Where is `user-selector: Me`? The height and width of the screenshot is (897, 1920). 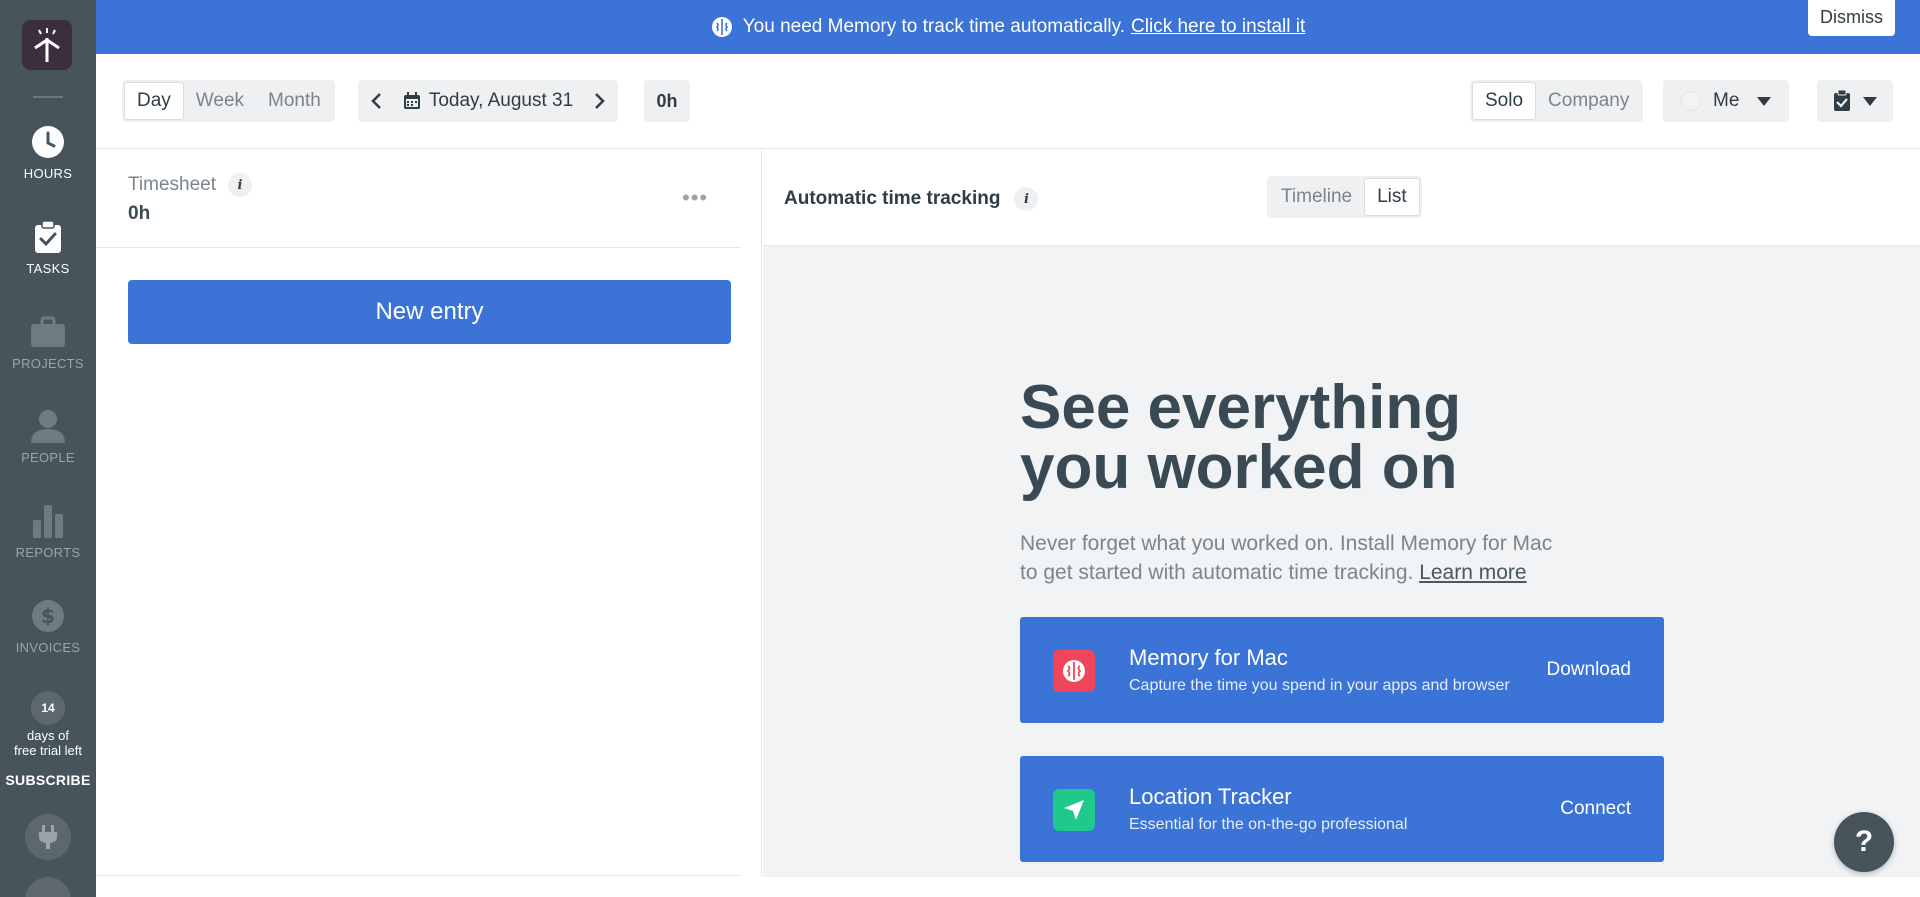 user-selector: Me is located at coordinates (1726, 101).